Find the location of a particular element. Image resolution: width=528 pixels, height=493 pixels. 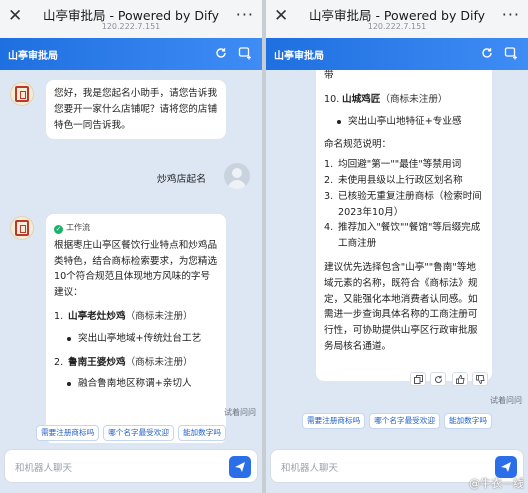

dislike-button is located at coordinates (480, 379).